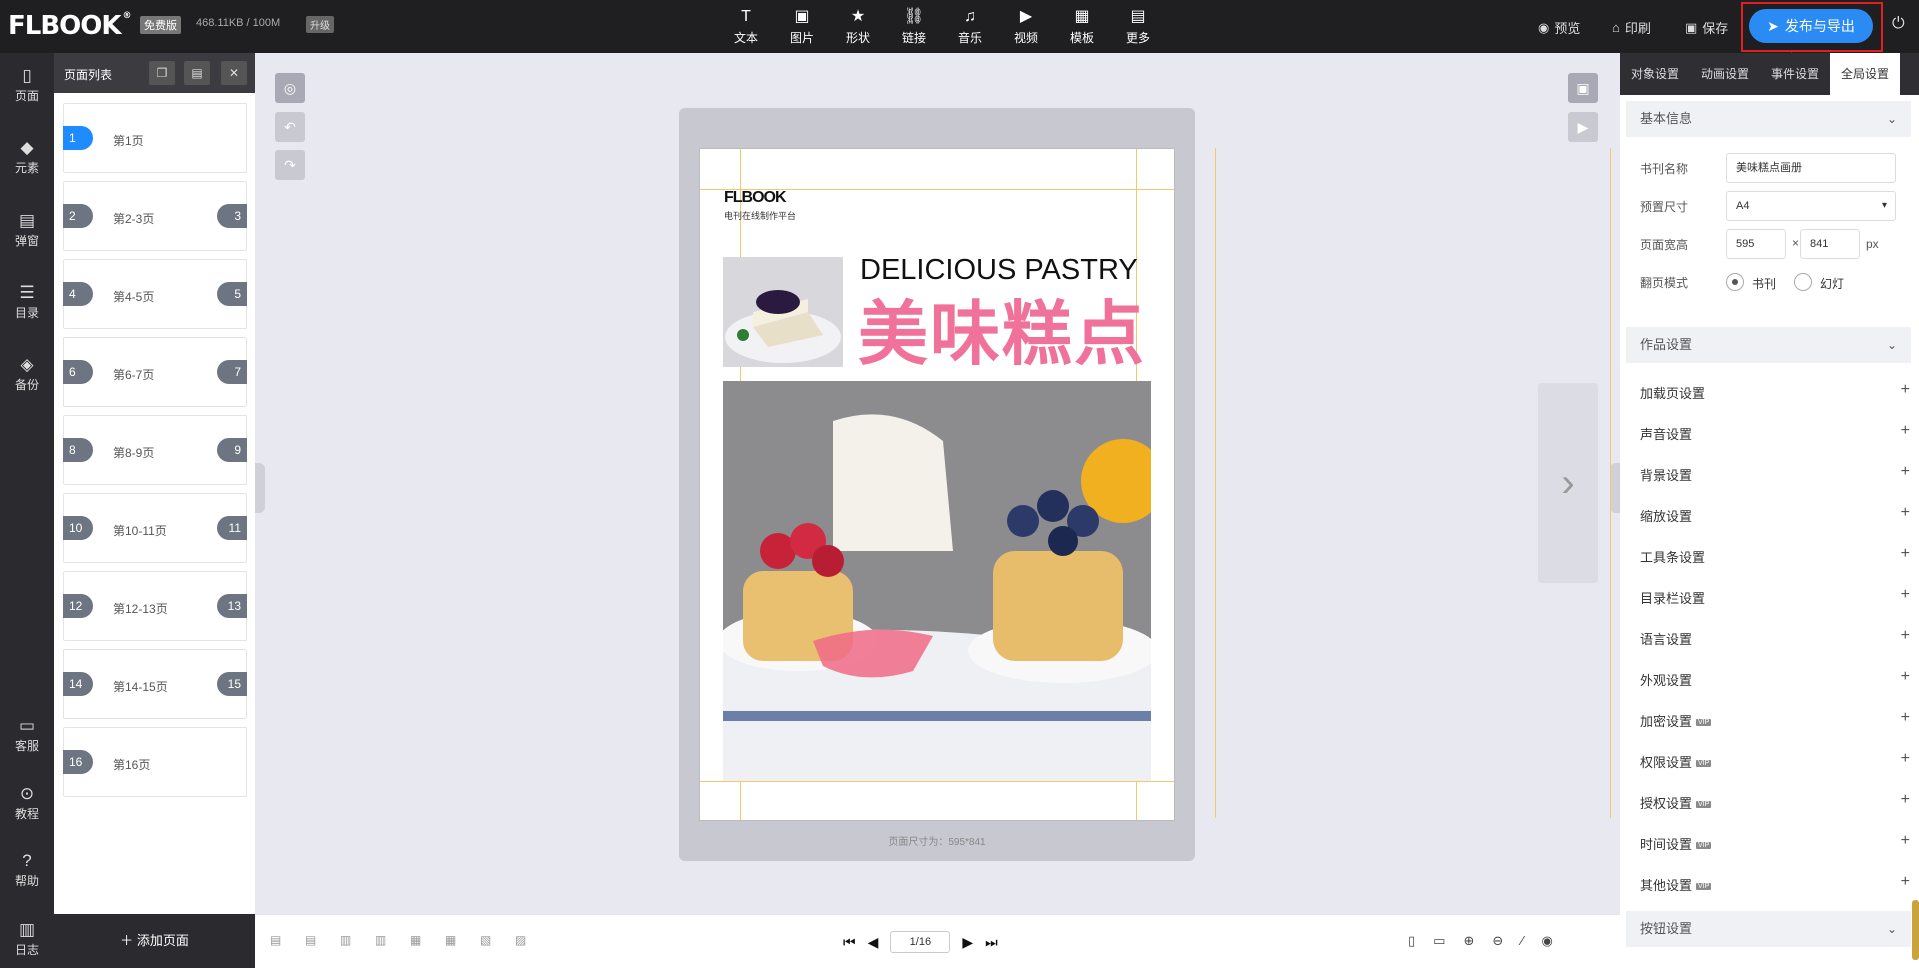 Image resolution: width=1919 pixels, height=968 pixels. Describe the element at coordinates (783, 312) in the screenshot. I see `cake-image` at that location.